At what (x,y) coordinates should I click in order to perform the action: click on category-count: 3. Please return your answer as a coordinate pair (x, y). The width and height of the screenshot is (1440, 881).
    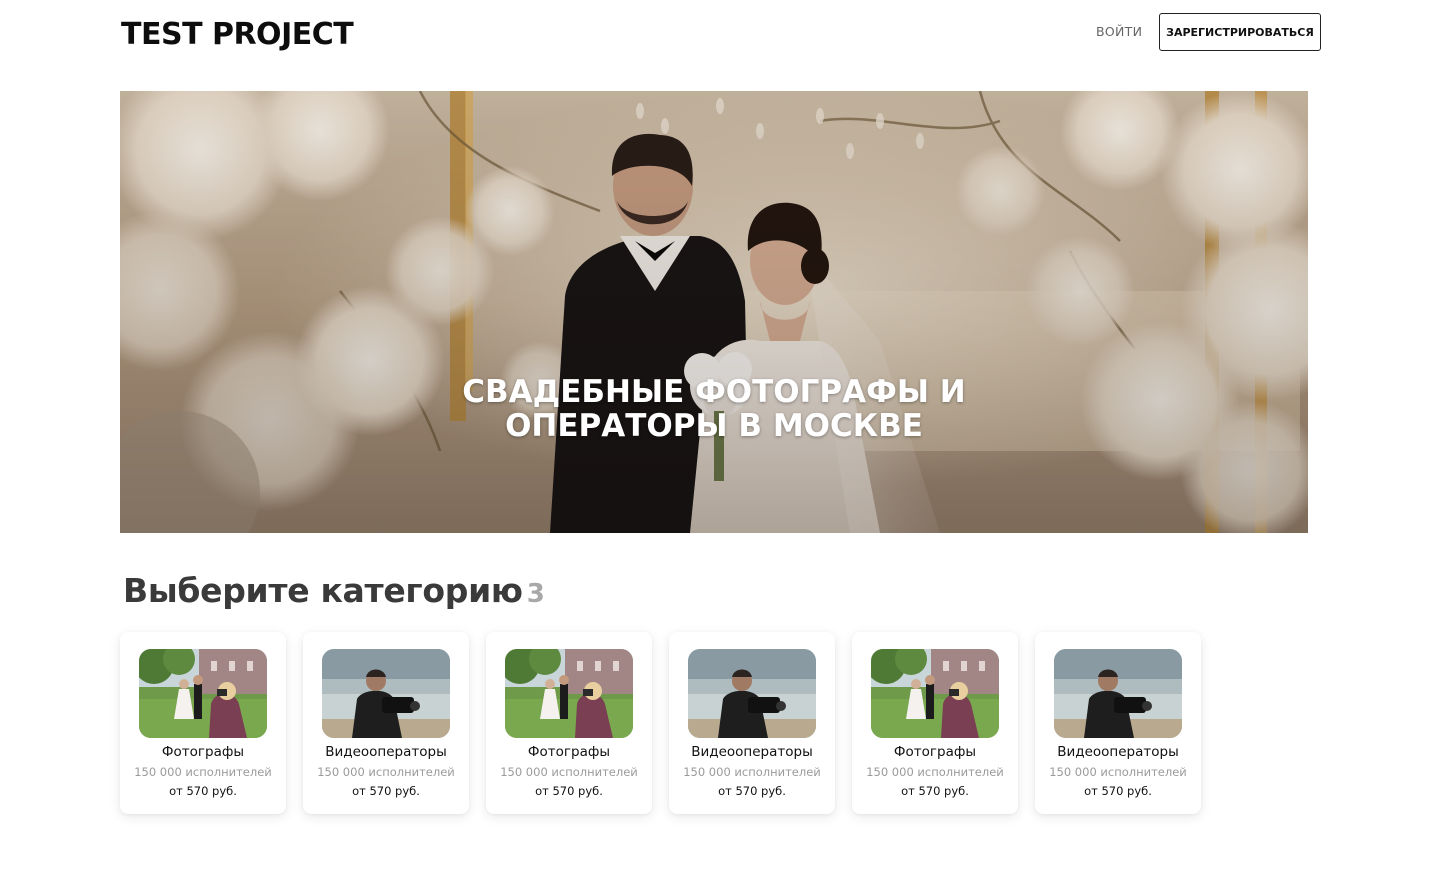
    Looking at the image, I should click on (535, 594).